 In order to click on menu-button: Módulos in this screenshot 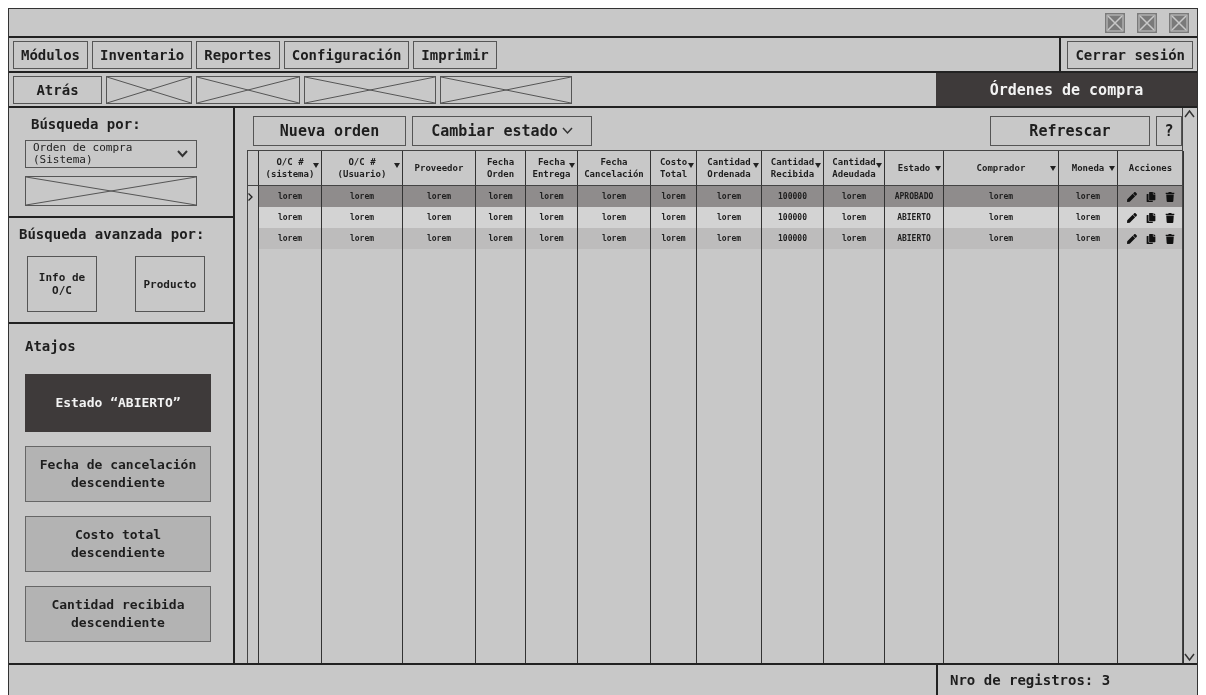, I will do `click(50, 54)`.